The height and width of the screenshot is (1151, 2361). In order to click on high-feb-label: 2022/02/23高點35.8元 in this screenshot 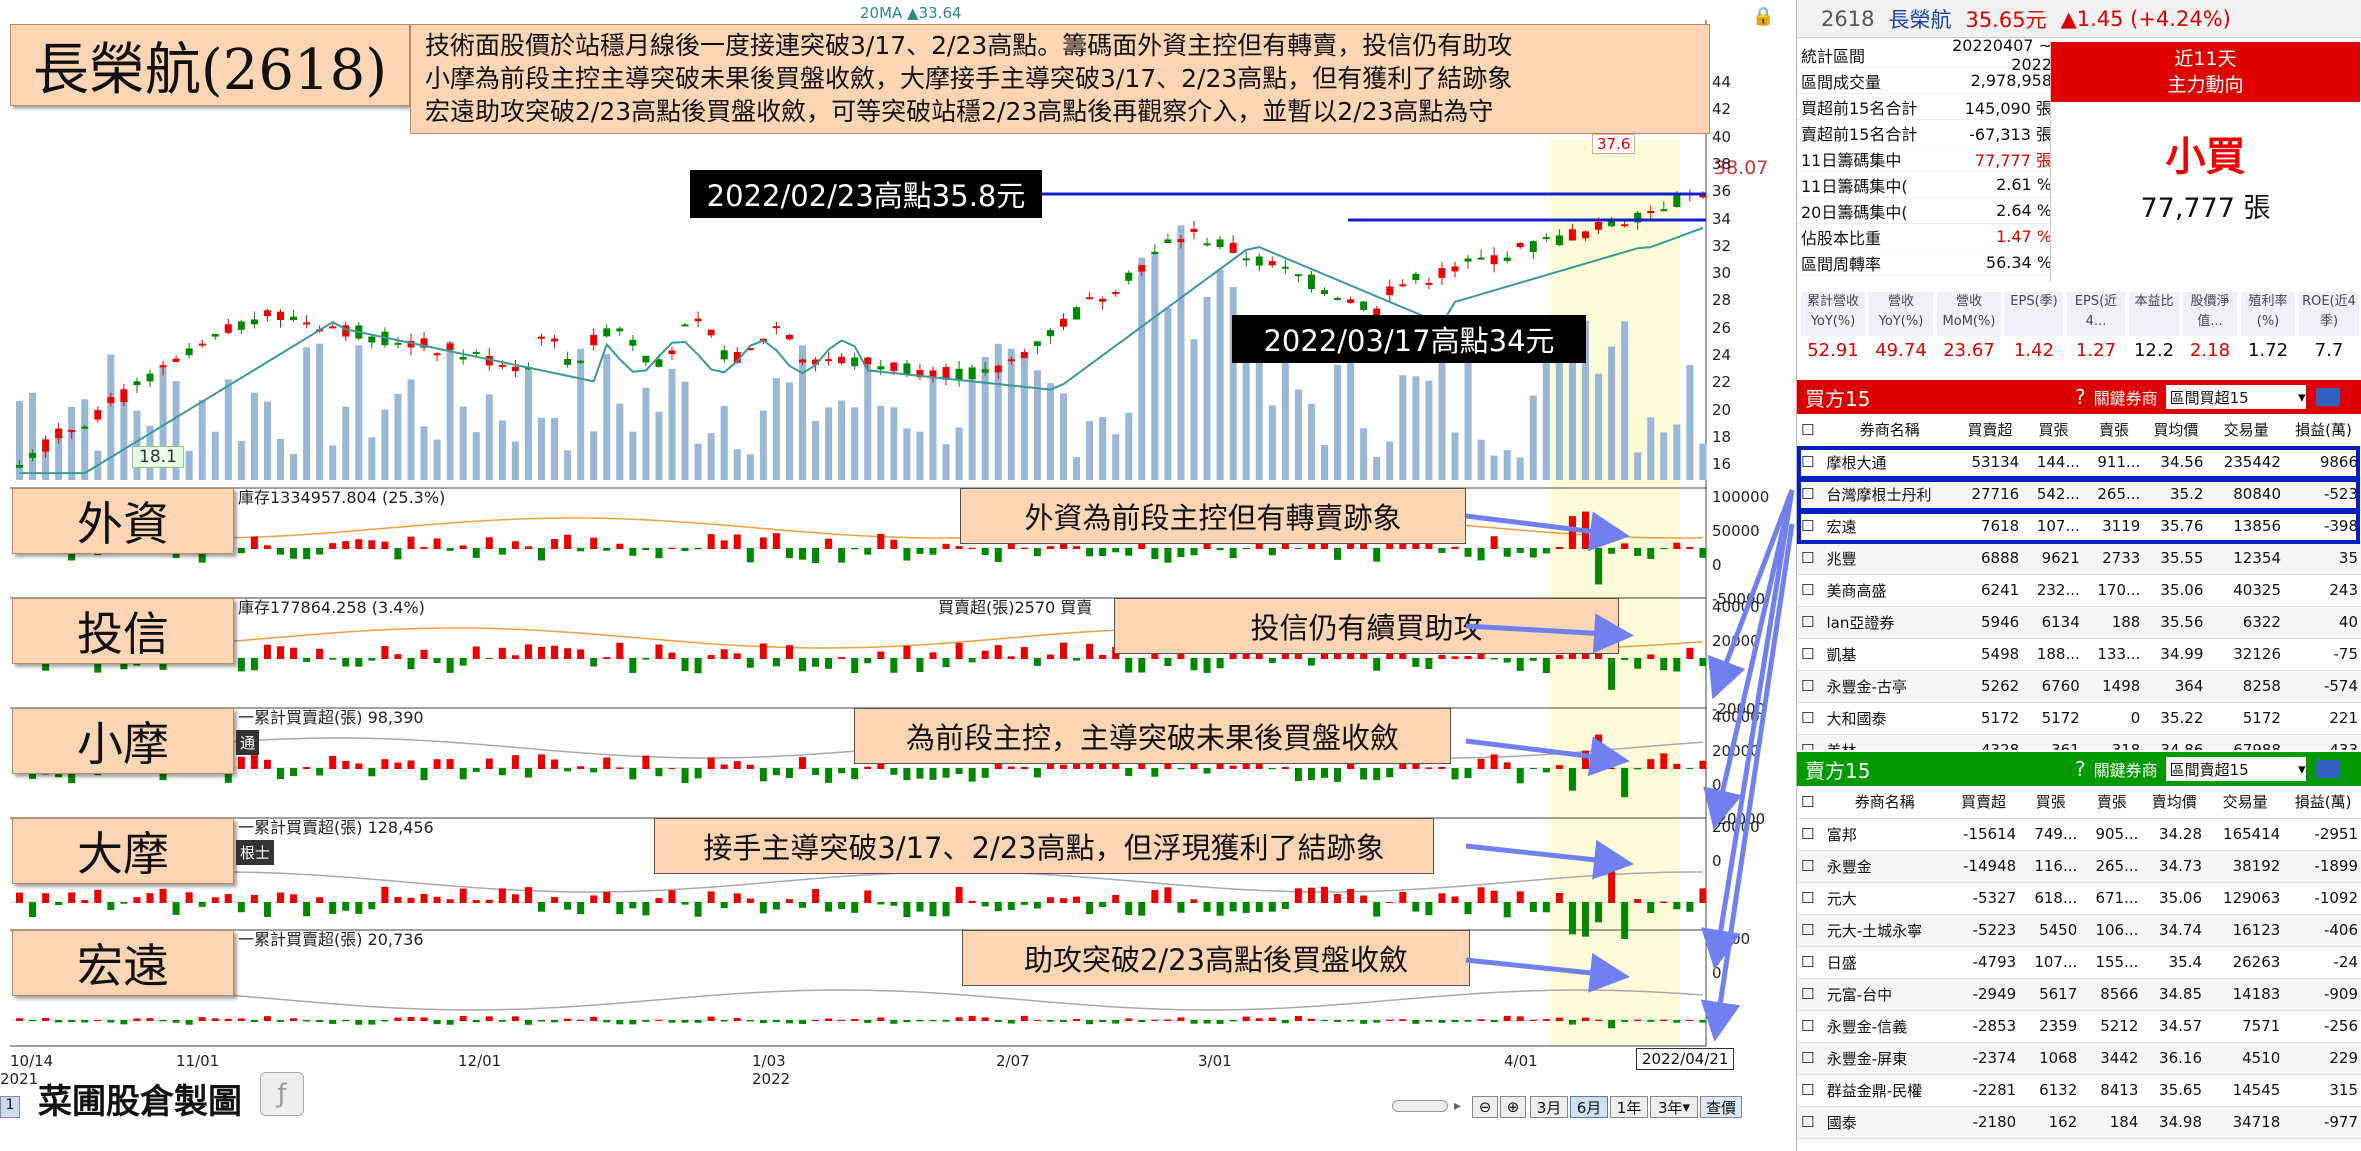, I will do `click(866, 194)`.